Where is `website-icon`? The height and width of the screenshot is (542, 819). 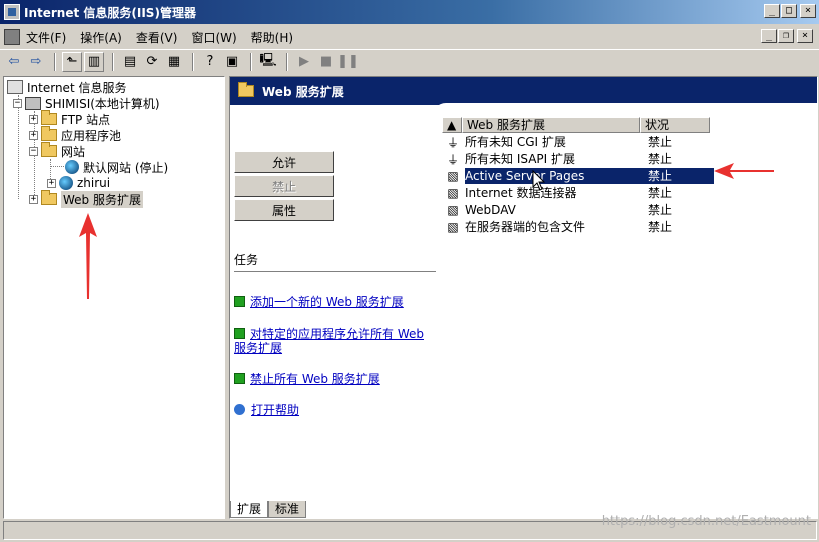
website-icon is located at coordinates (72, 167).